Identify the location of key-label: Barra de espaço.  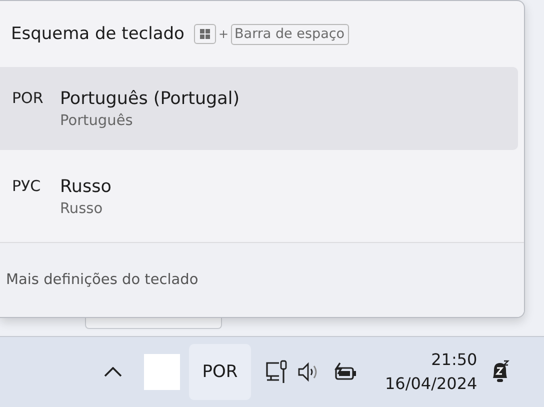
(289, 34).